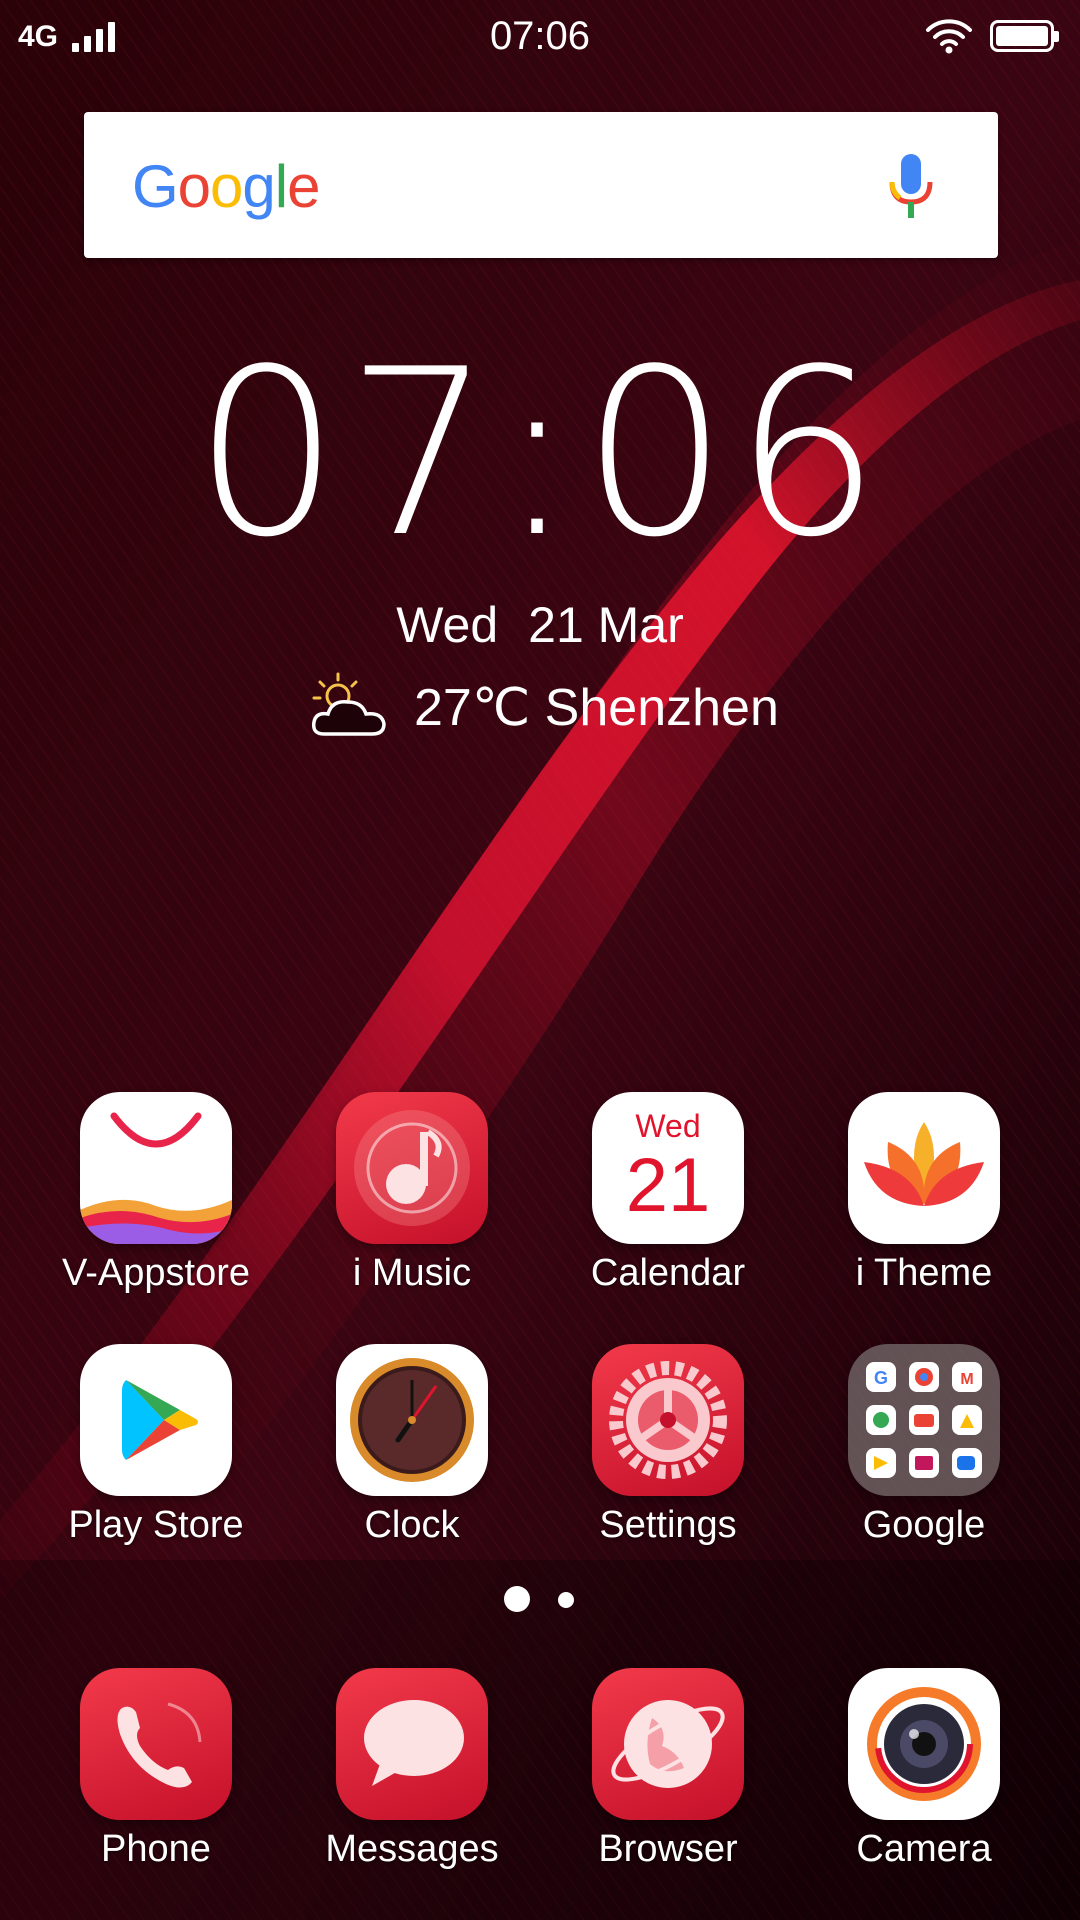 Image resolution: width=1080 pixels, height=1920 pixels. I want to click on app-label: i Music, so click(412, 1273).